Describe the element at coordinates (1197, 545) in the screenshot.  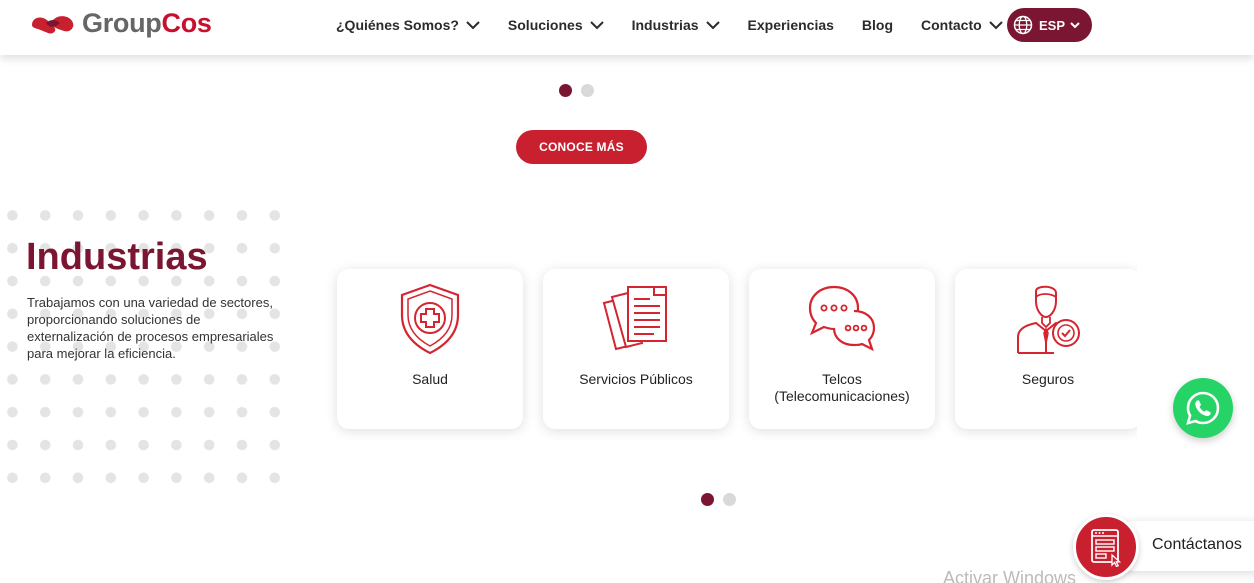
I see `contact-label: Contáctanos` at that location.